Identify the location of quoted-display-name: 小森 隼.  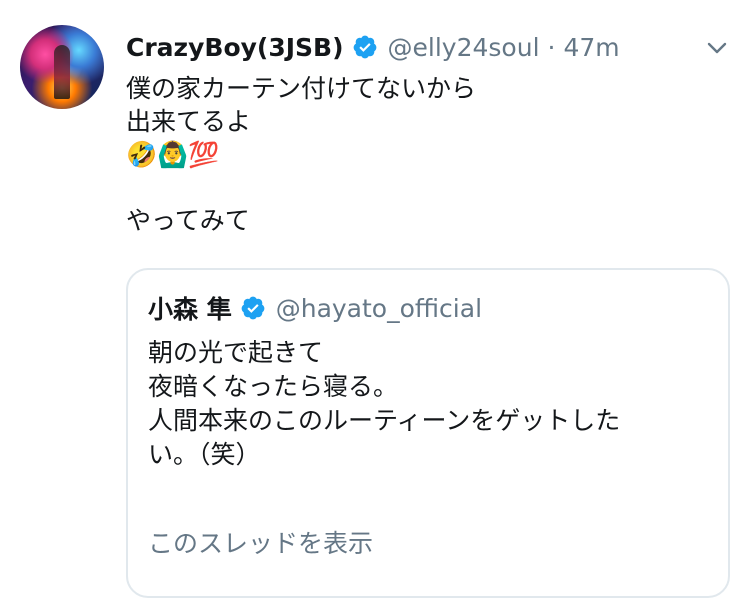
(190, 309).